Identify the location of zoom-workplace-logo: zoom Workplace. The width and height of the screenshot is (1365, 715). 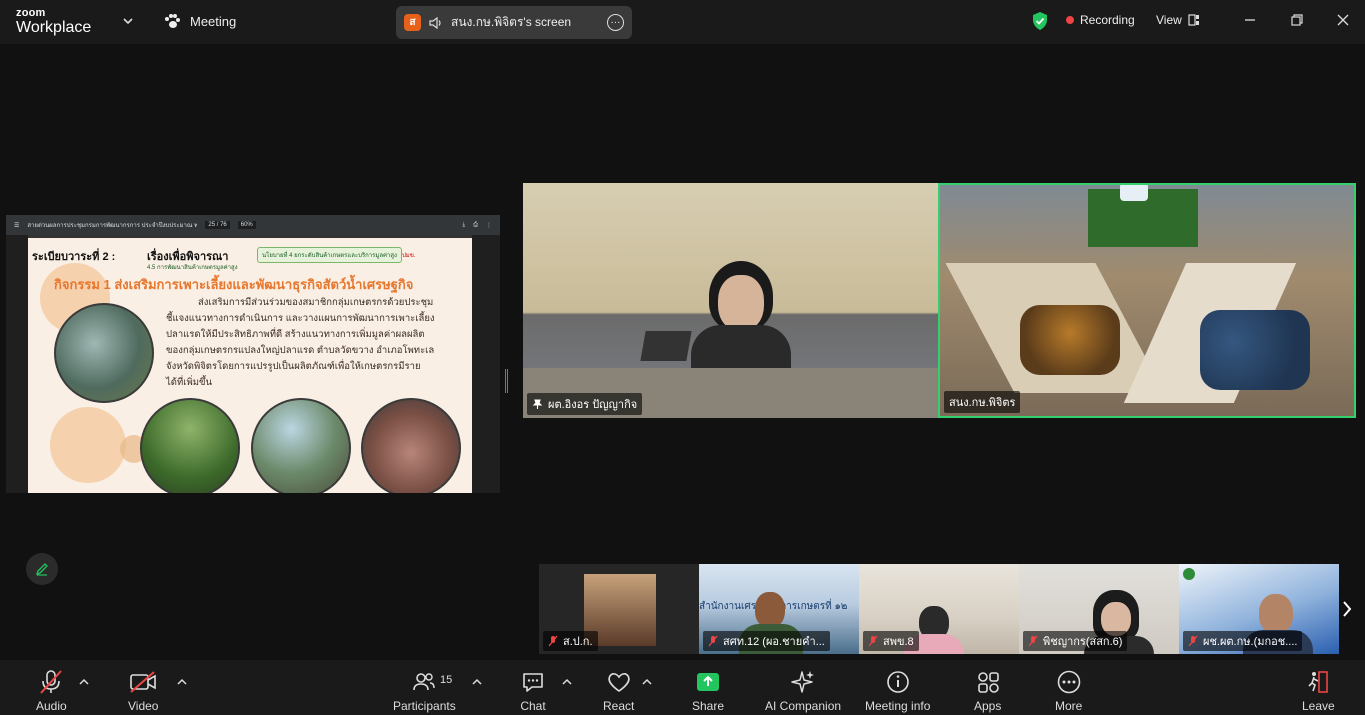
(53, 22).